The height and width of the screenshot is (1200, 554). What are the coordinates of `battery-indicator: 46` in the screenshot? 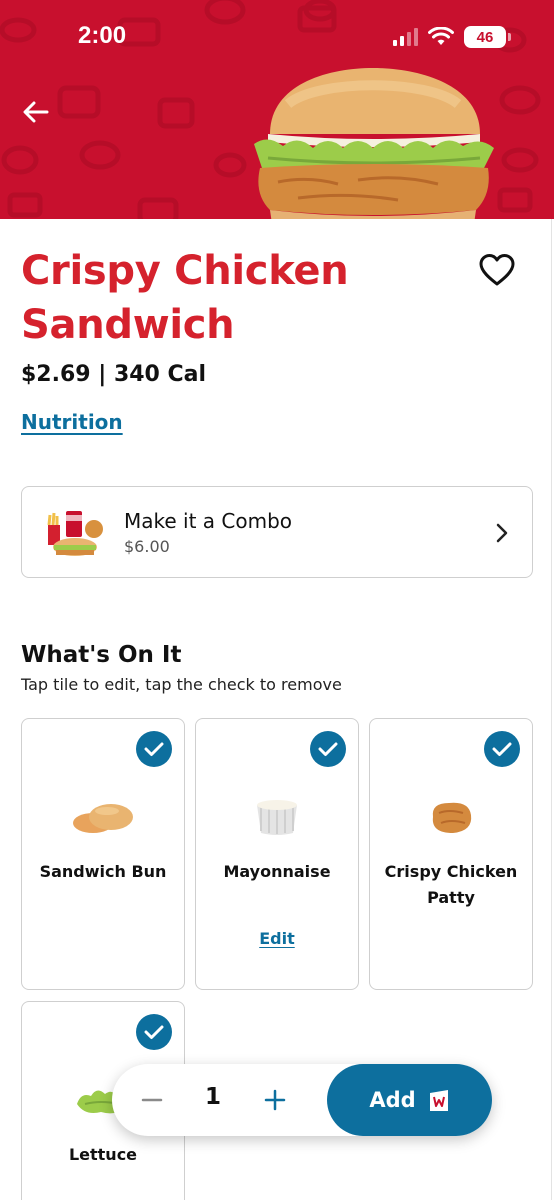 It's located at (487, 37).